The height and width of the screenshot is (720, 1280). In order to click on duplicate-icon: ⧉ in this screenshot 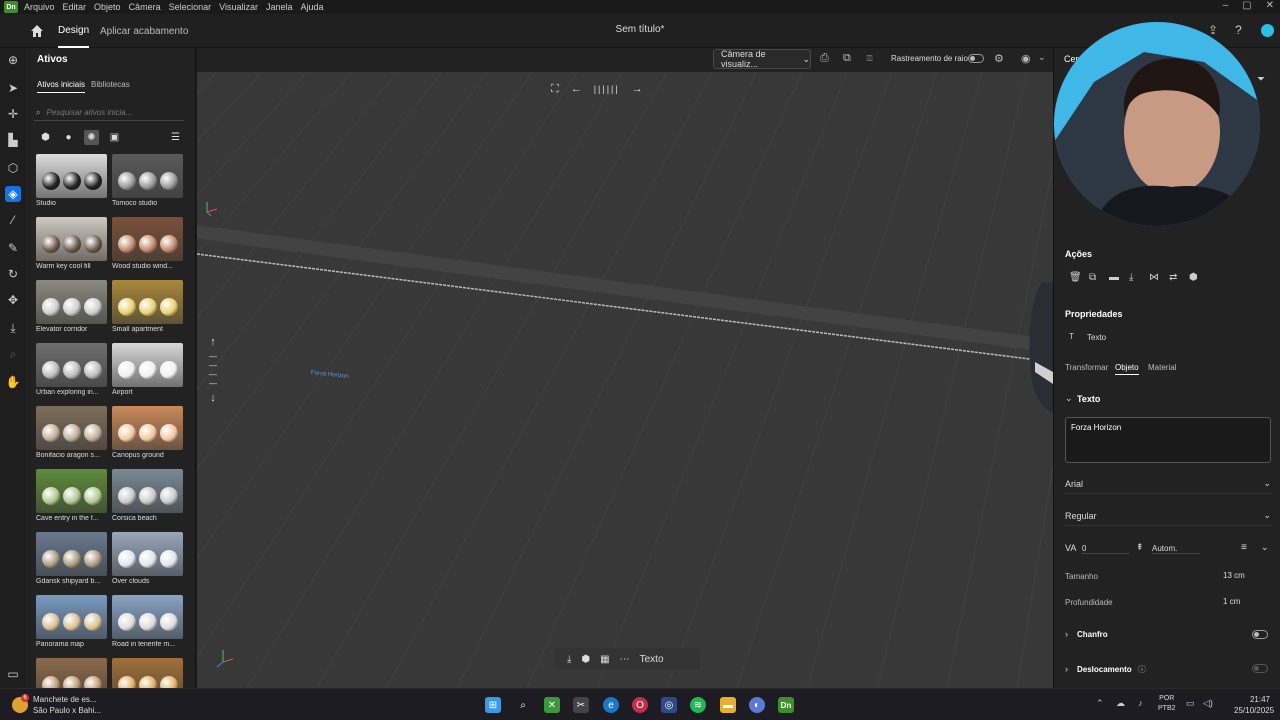, I will do `click(1092, 277)`.